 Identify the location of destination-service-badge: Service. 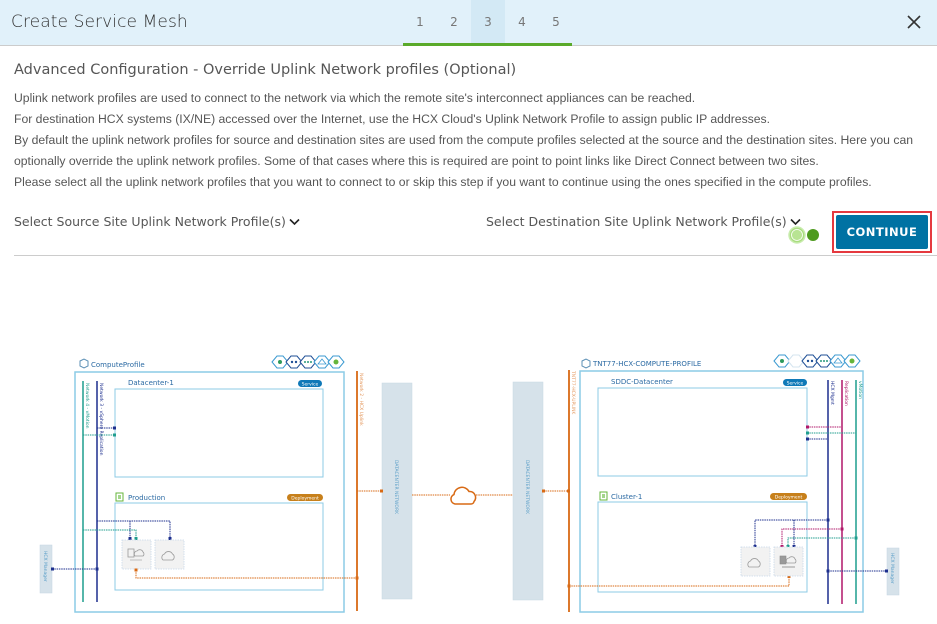
(795, 384).